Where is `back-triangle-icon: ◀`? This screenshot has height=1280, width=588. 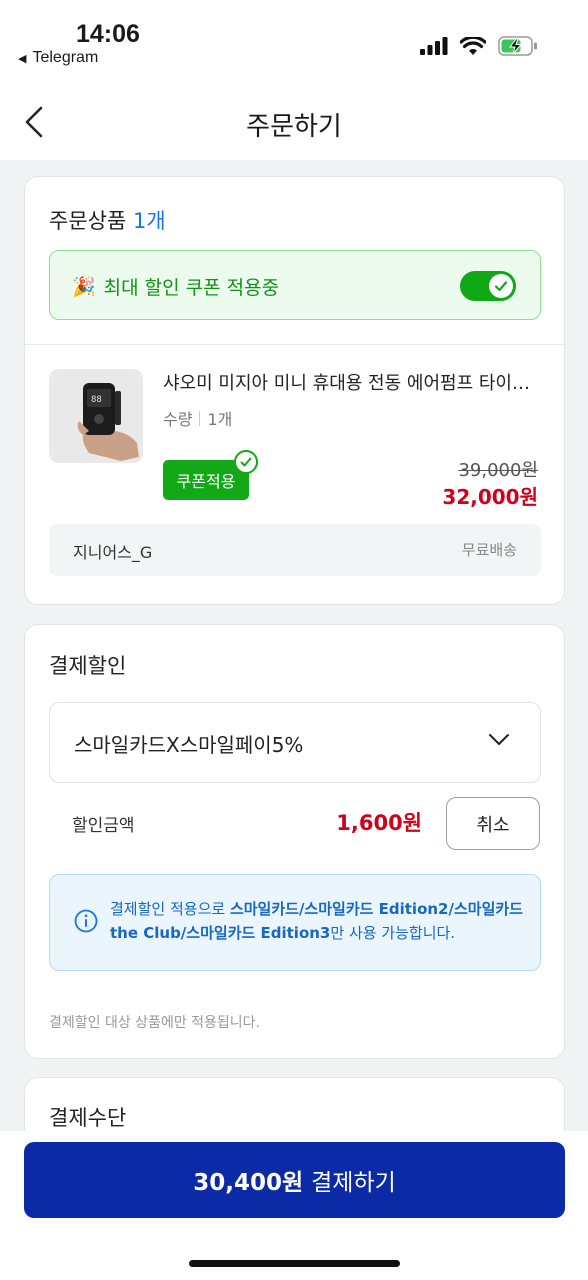 back-triangle-icon: ◀ is located at coordinates (22, 58).